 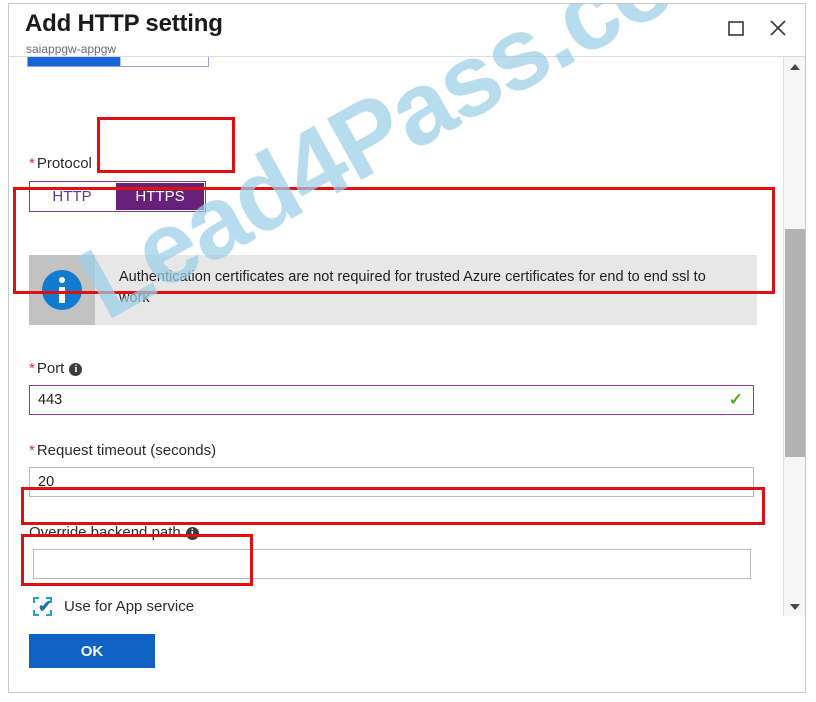 What do you see at coordinates (50, 400) in the screenshot?
I see `port-input-value: 443` at bounding box center [50, 400].